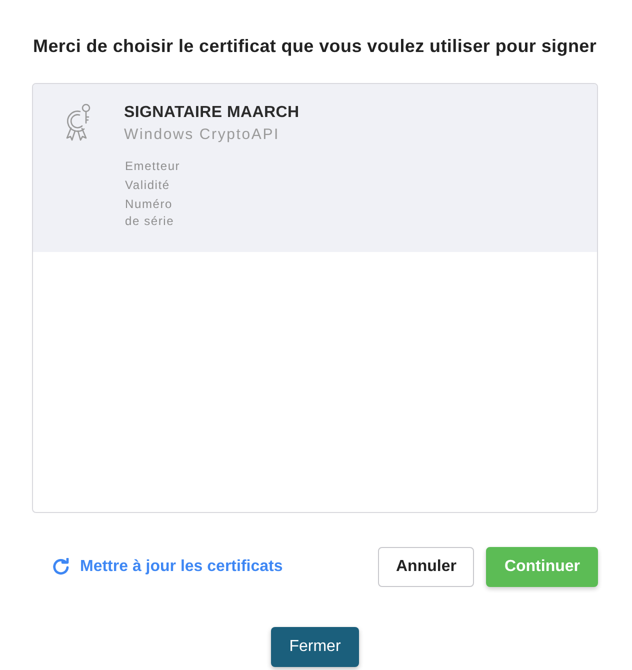  I want to click on refresh-icon, so click(61, 567).